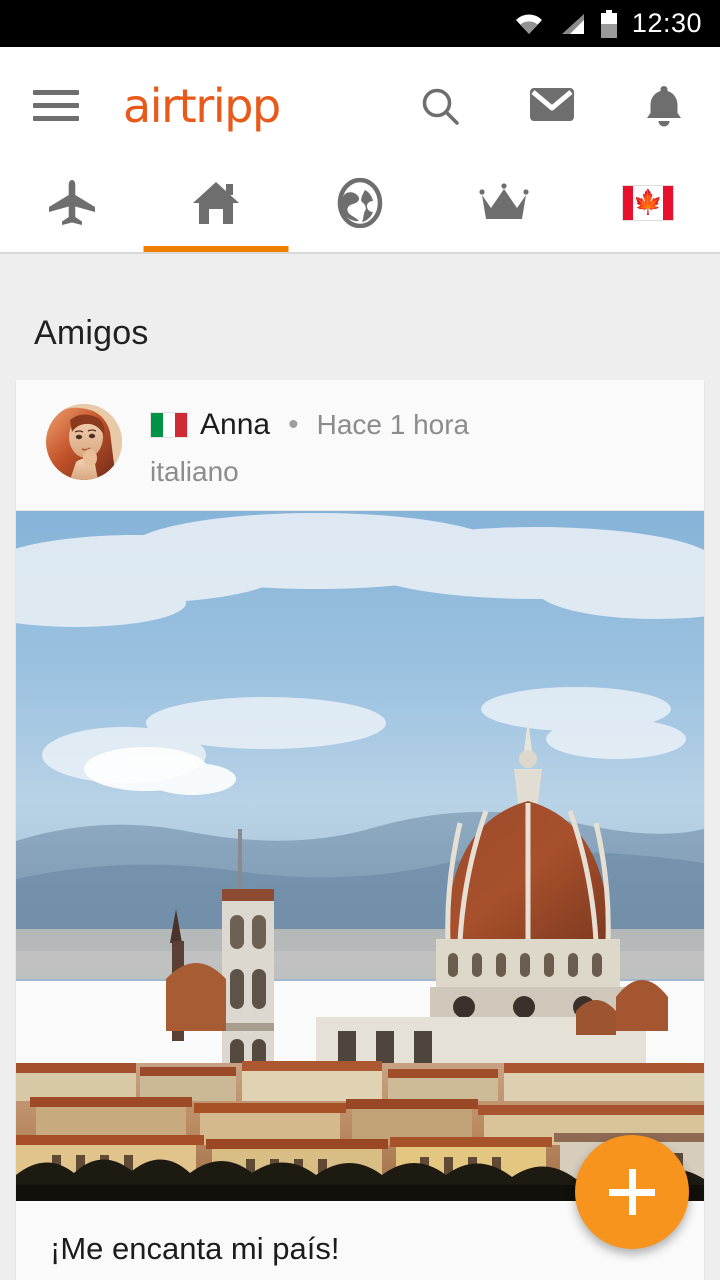 Image resolution: width=720 pixels, height=1280 pixels. I want to click on section-title-amigos: Amigos, so click(91, 333).